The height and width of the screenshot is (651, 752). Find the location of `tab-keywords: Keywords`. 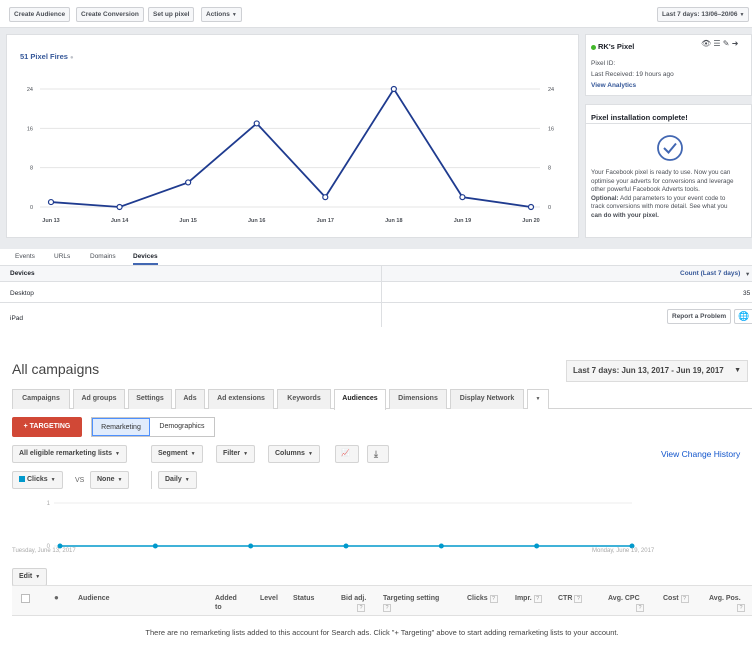

tab-keywords: Keywords is located at coordinates (304, 399).